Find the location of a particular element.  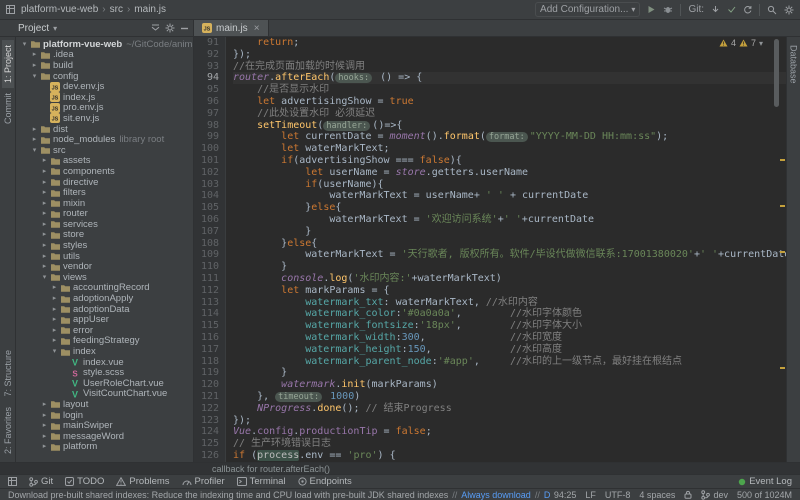

code-line: let waterMarkText; is located at coordinates (509, 149).